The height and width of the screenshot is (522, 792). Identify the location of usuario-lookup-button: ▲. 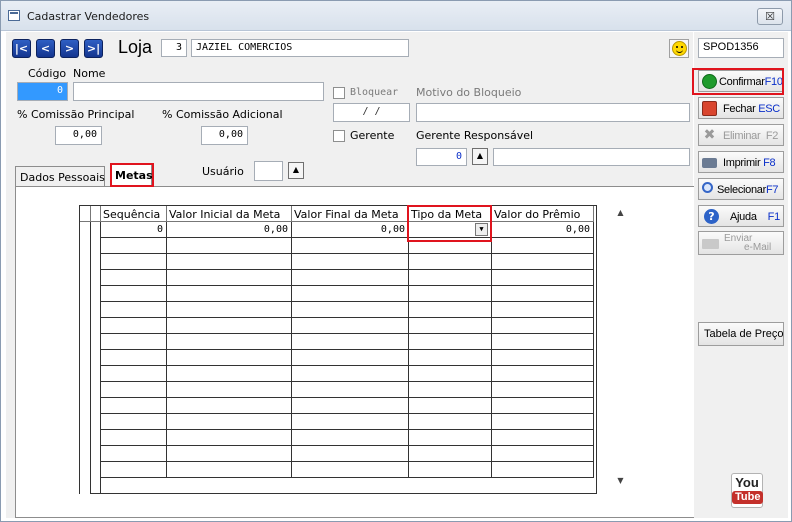
(296, 170).